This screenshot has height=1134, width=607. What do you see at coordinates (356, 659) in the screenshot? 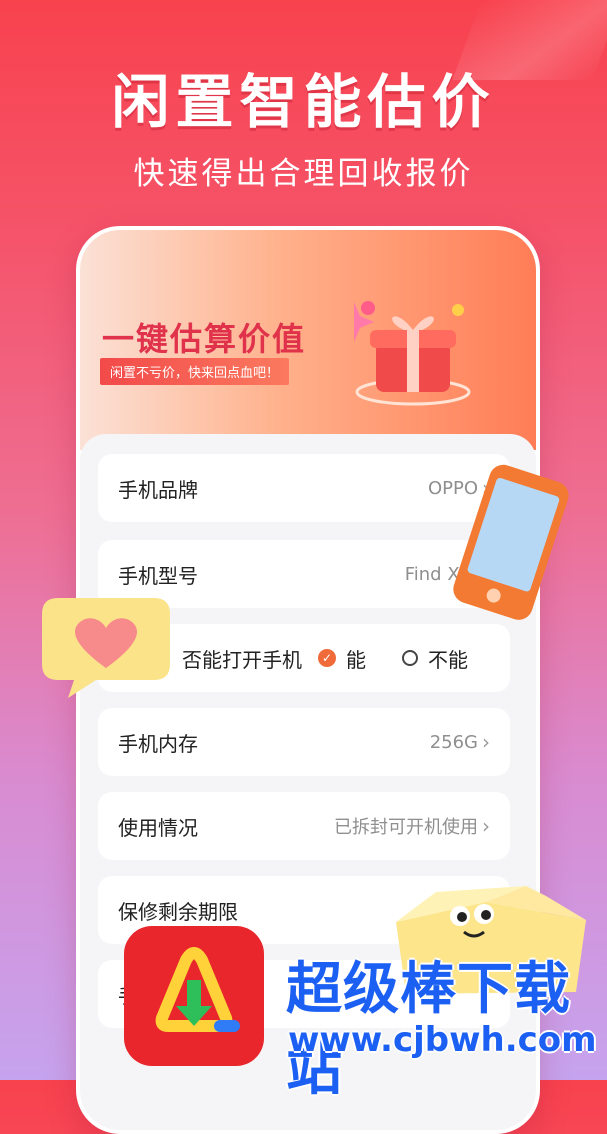
I see `radio-yes-label: 能` at bounding box center [356, 659].